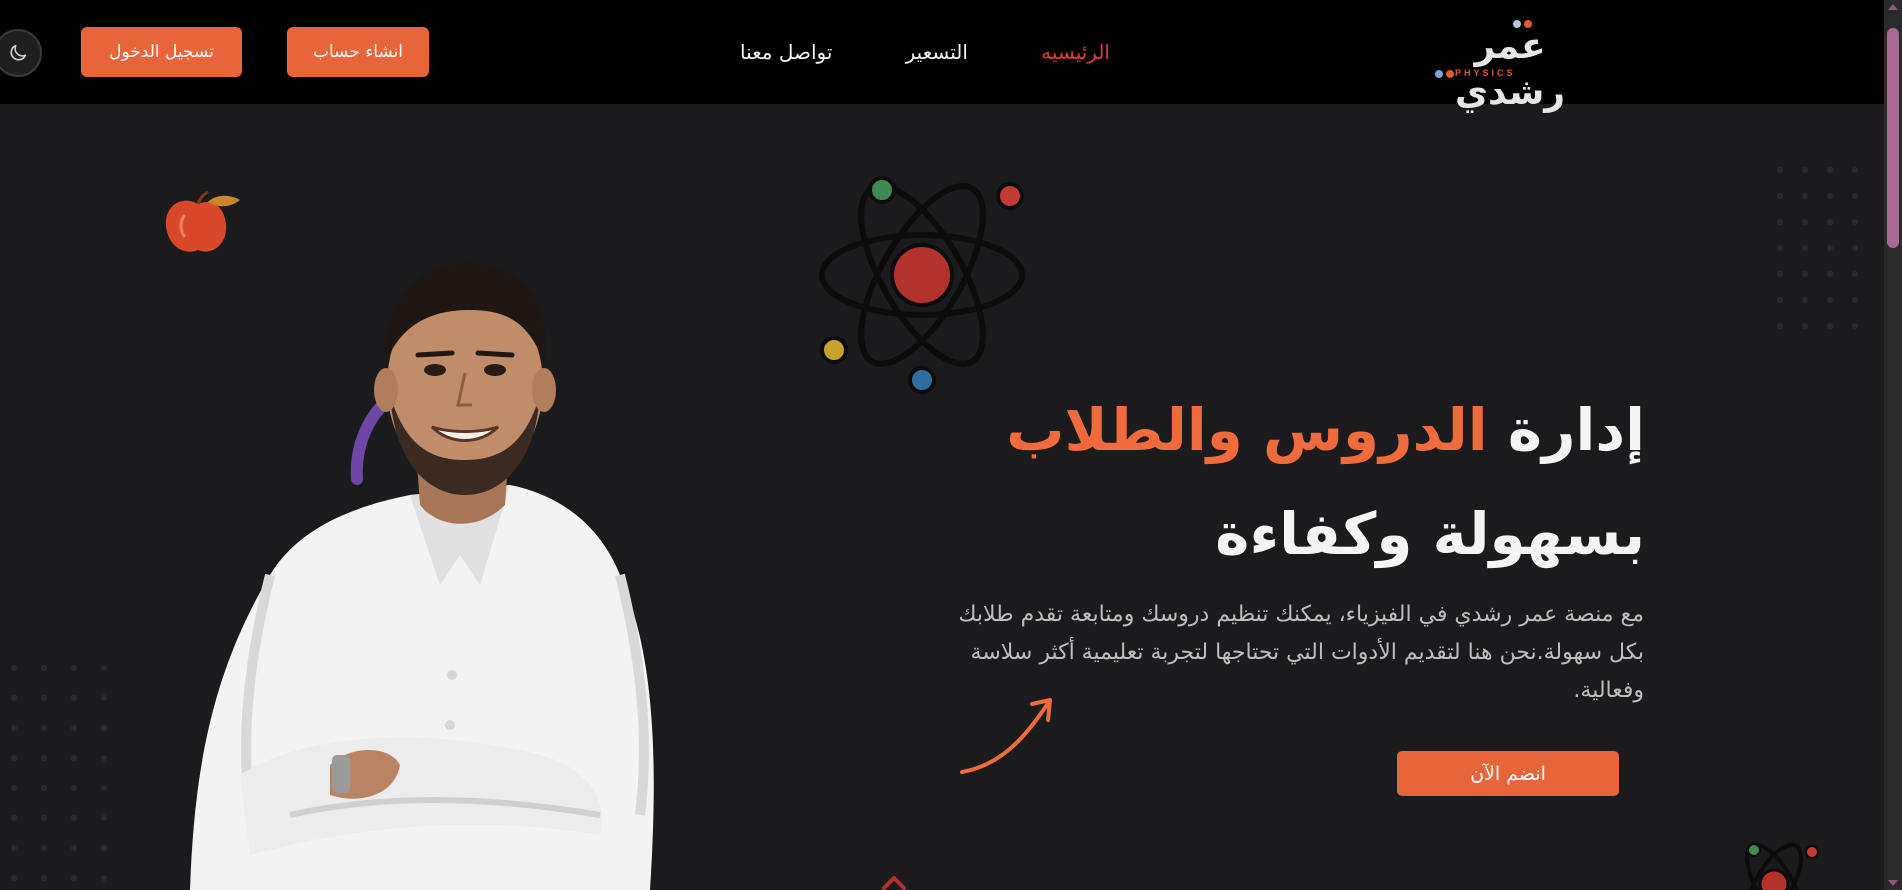 The width and height of the screenshot is (1902, 890). I want to click on scroll-up-arrow-icon, so click(1893, 7).